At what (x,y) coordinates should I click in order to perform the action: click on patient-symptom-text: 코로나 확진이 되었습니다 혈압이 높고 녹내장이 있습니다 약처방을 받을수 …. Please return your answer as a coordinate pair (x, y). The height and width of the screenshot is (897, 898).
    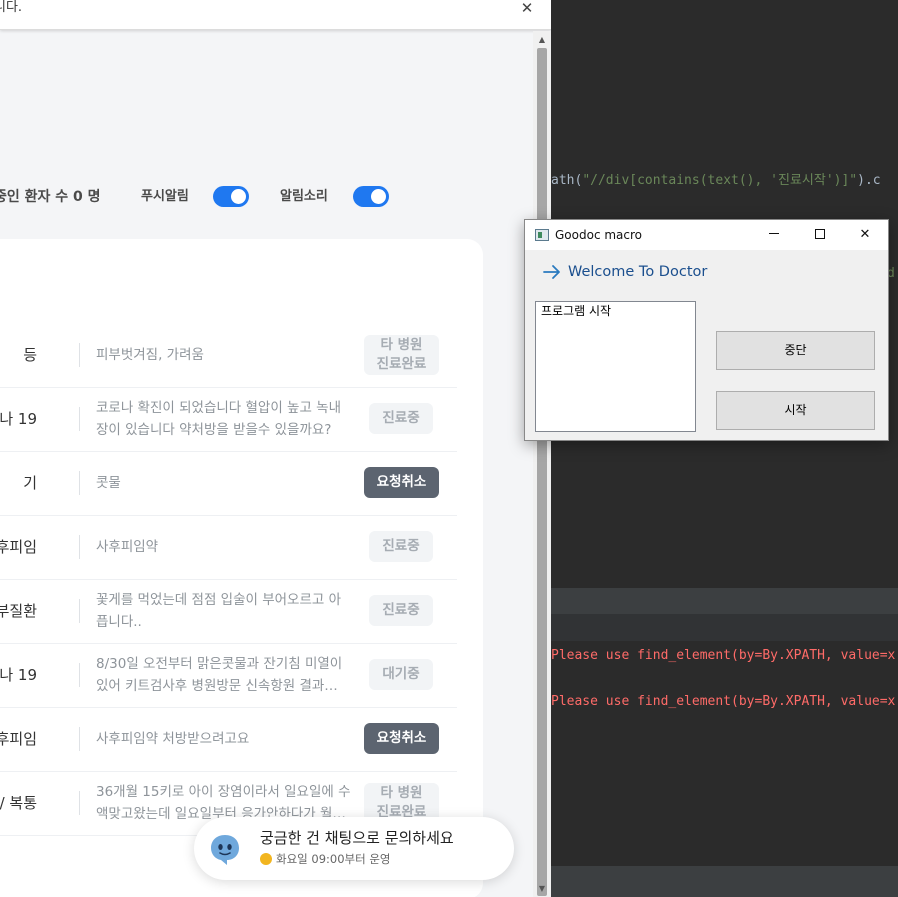
    Looking at the image, I should click on (219, 419).